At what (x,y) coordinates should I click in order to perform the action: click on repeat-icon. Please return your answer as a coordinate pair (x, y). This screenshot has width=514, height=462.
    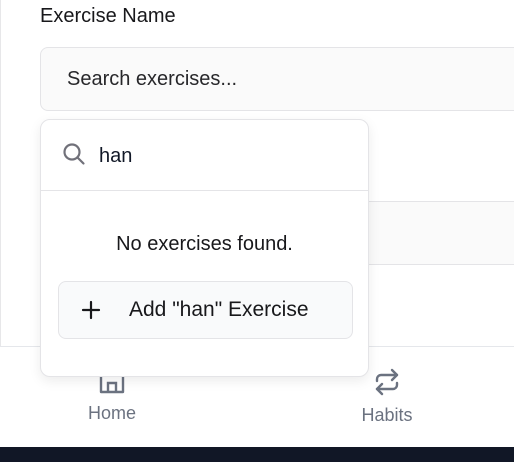
    Looking at the image, I should click on (387, 382).